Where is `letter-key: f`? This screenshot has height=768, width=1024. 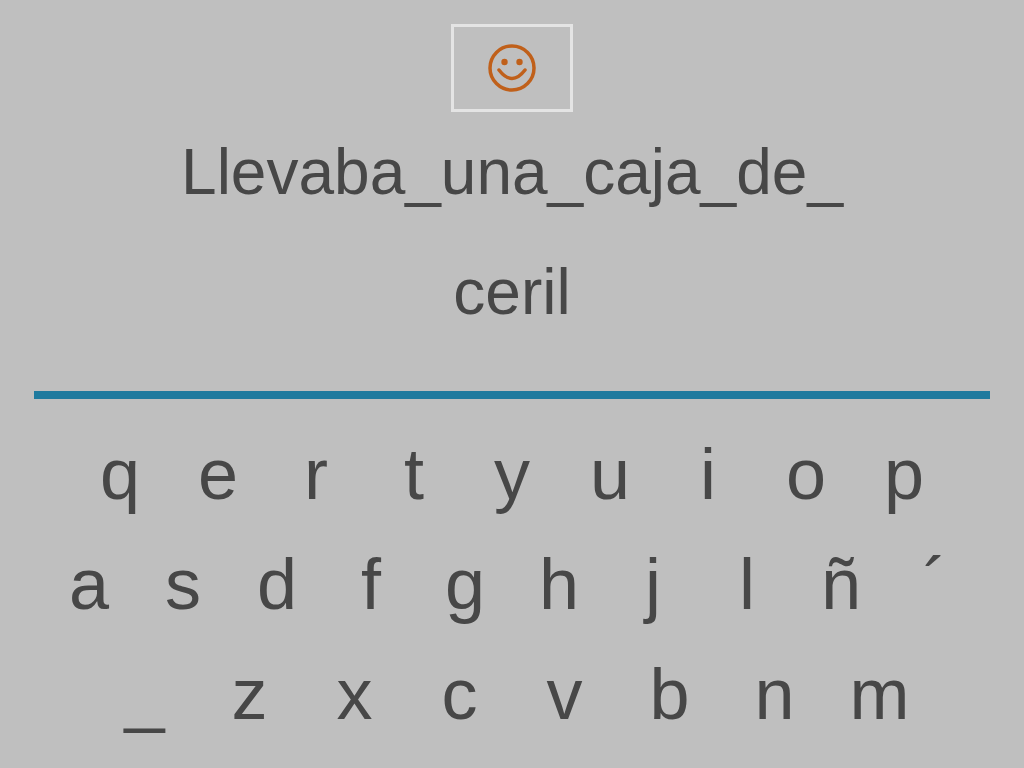 letter-key: f is located at coordinates (371, 584).